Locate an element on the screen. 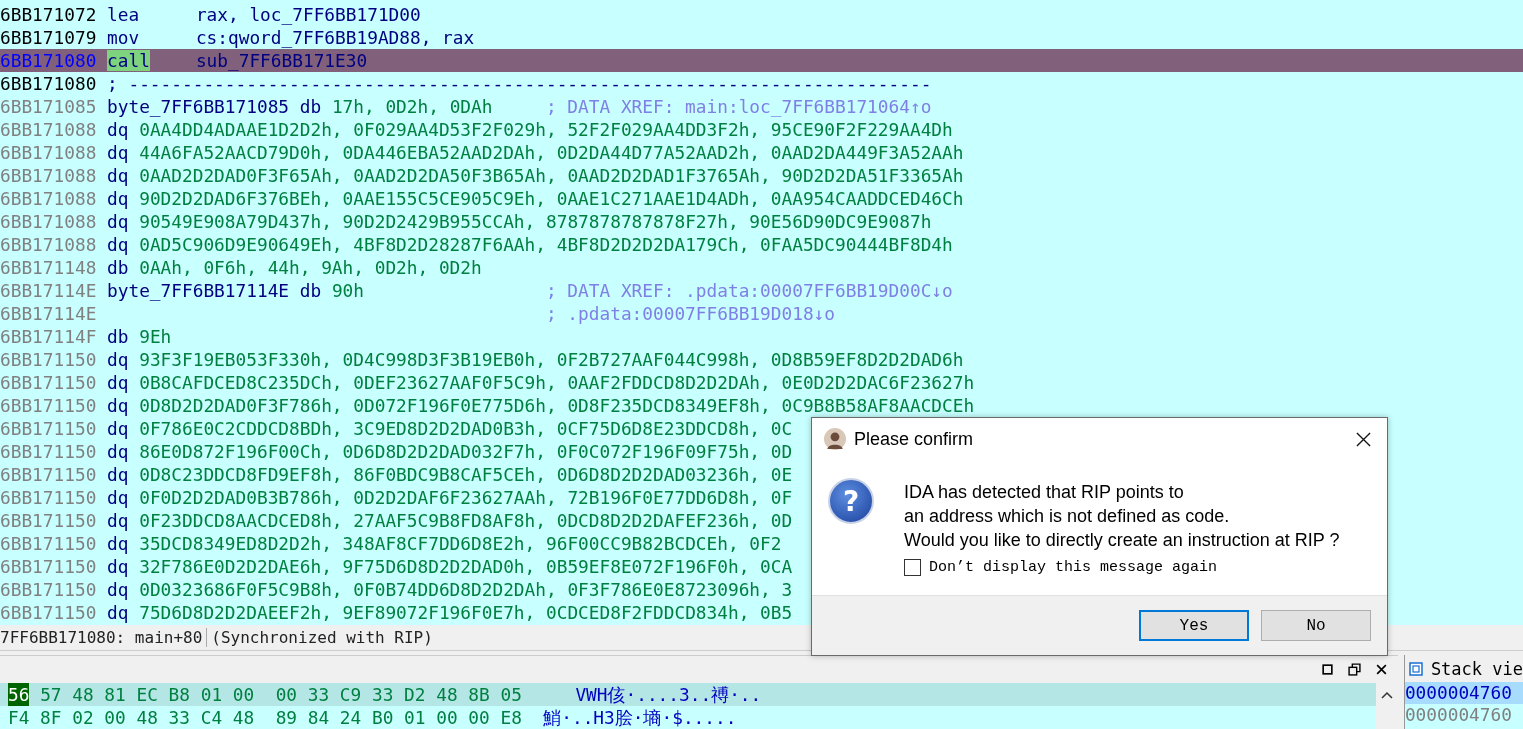 The height and width of the screenshot is (729, 1523). operand-text: cs:qword_7FF6BB19AD88, rax is located at coordinates (335, 37).